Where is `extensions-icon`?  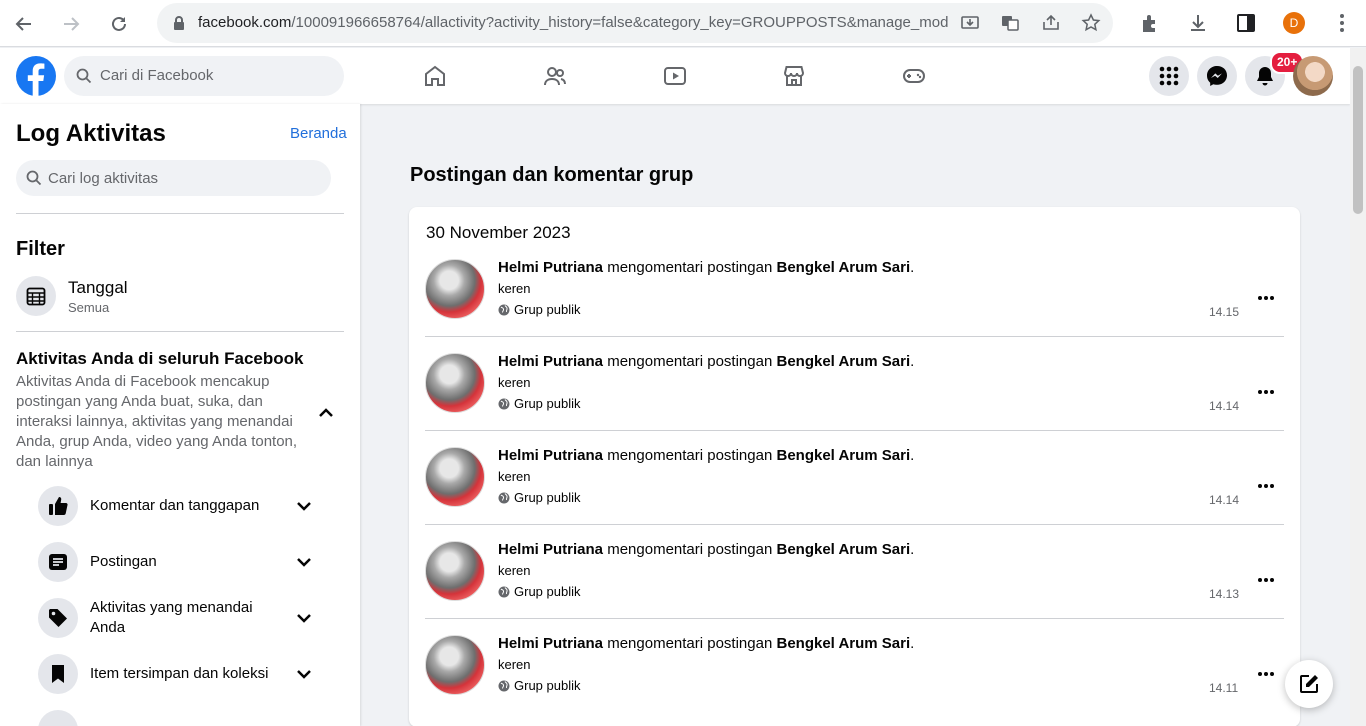 extensions-icon is located at coordinates (1150, 23).